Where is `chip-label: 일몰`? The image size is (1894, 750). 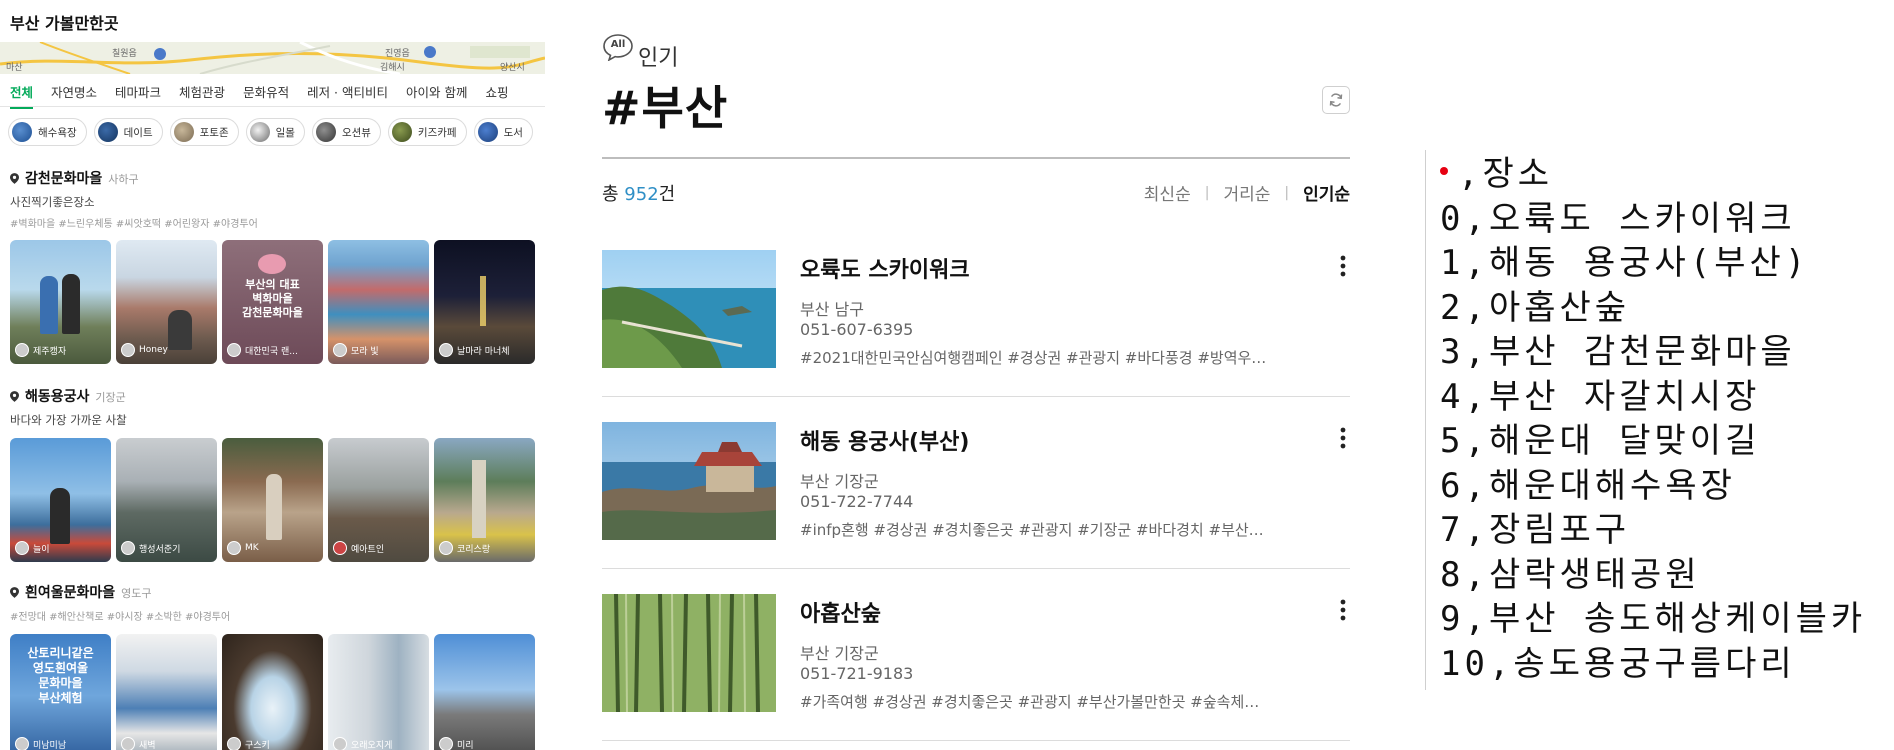
chip-label: 일몰 is located at coordinates (285, 132).